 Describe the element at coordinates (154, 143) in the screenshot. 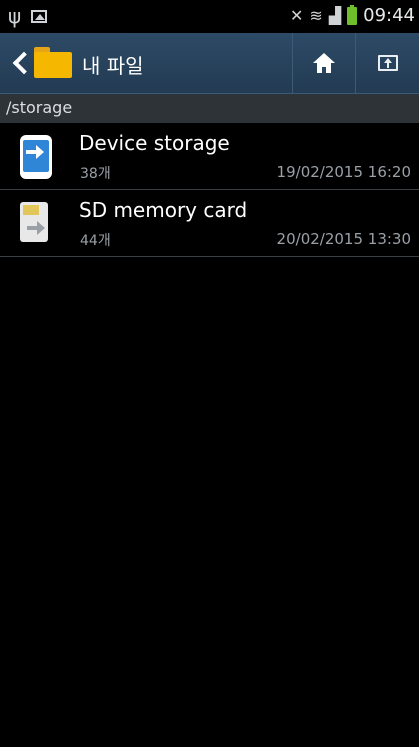

I see `item-name: Device storage` at that location.